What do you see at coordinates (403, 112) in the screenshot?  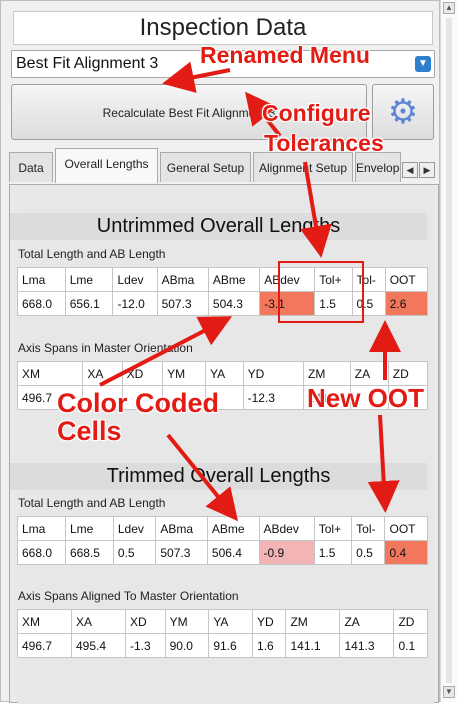 I see `gear-icon: ⚙` at bounding box center [403, 112].